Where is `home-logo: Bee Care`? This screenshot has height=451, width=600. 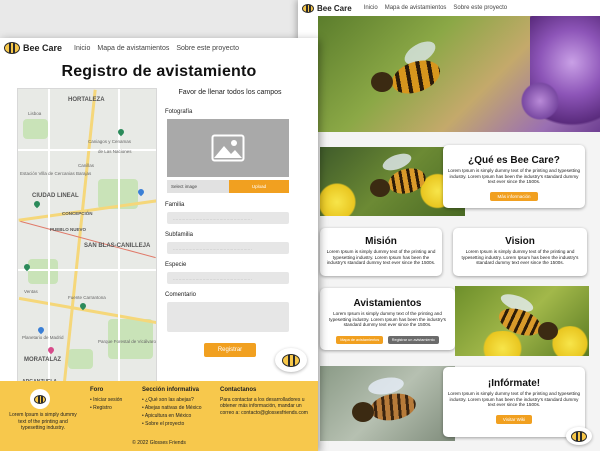
home-logo: Bee Care is located at coordinates (327, 8).